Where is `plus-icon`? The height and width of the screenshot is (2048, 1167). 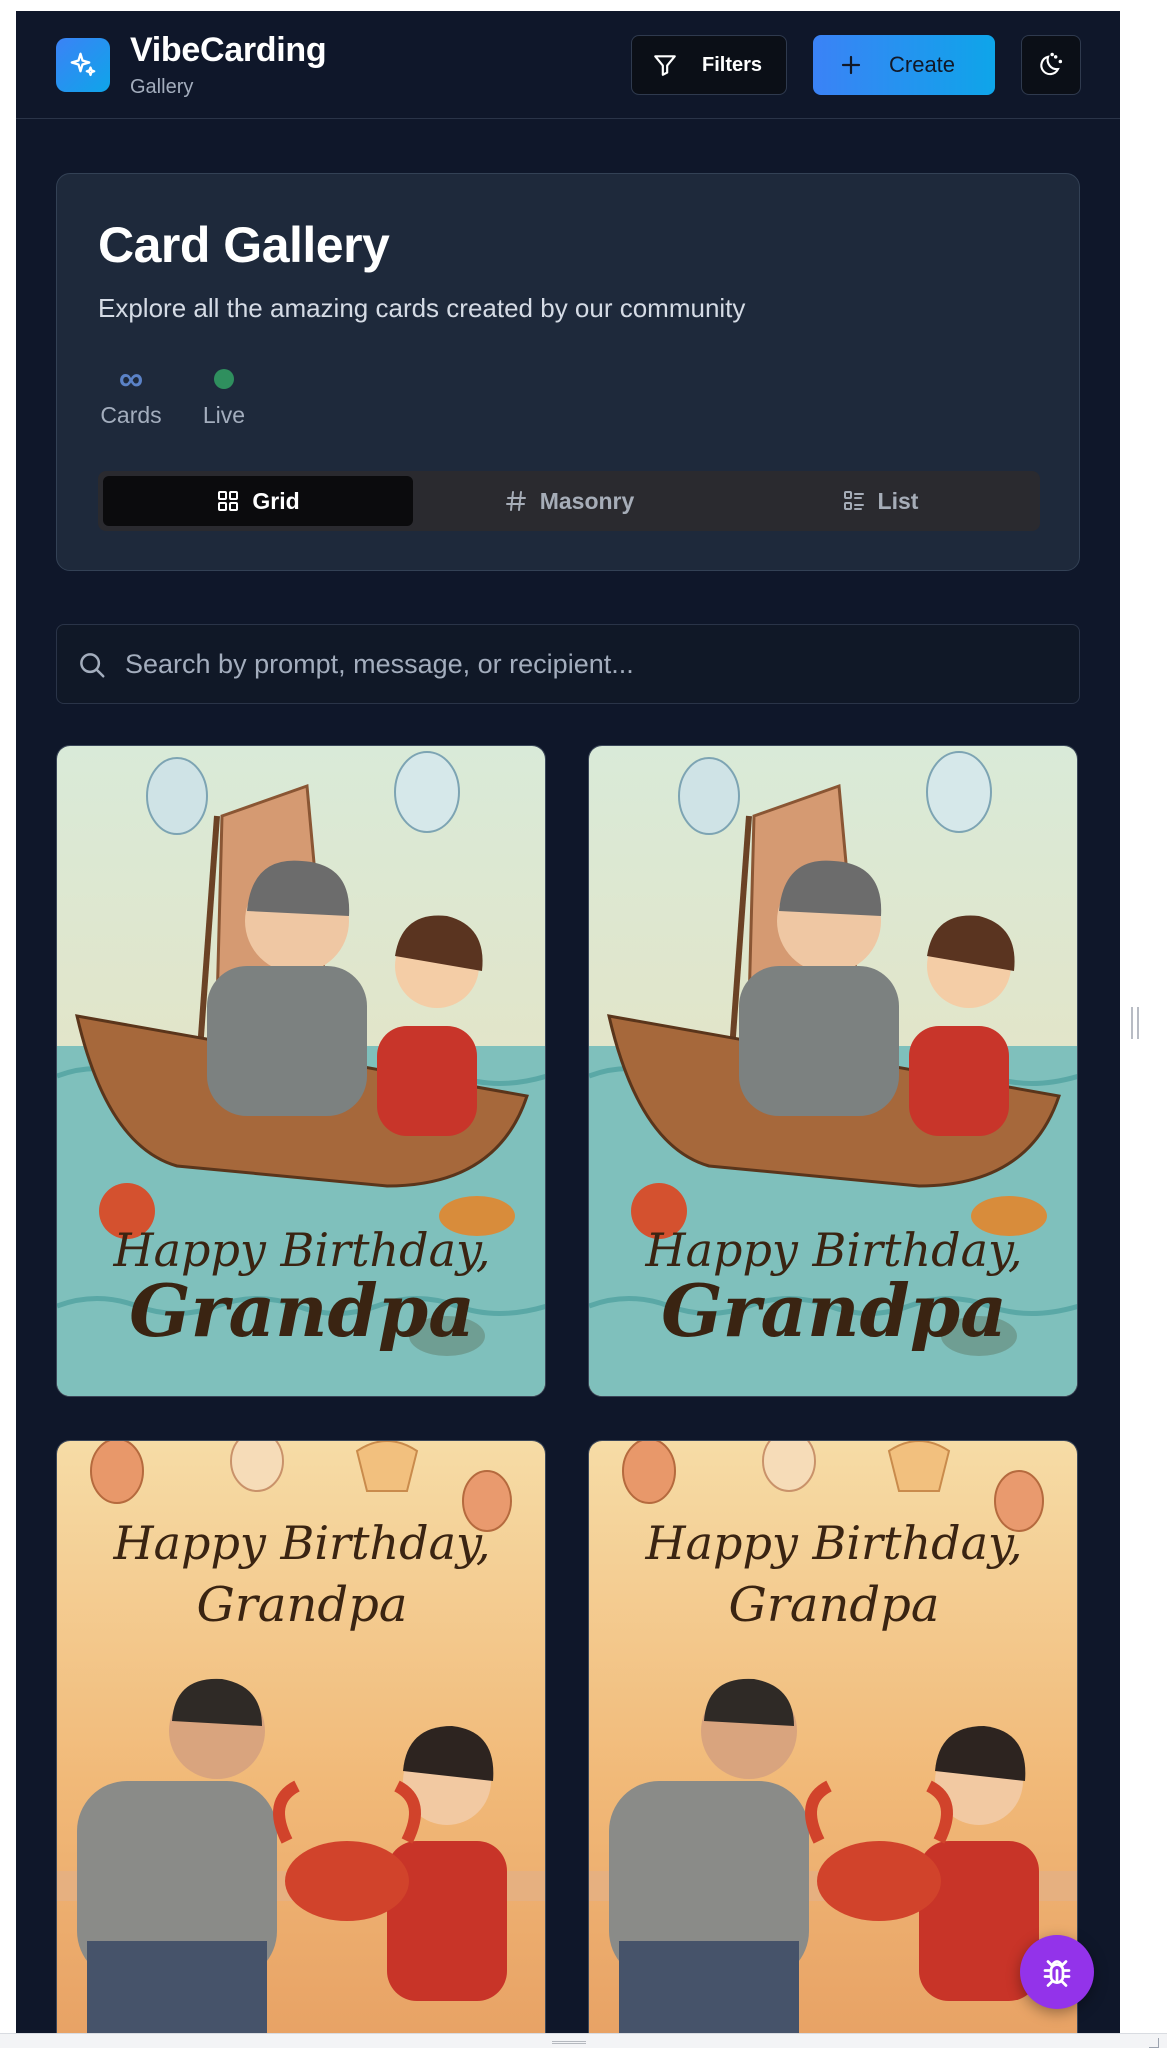 plus-icon is located at coordinates (851, 65).